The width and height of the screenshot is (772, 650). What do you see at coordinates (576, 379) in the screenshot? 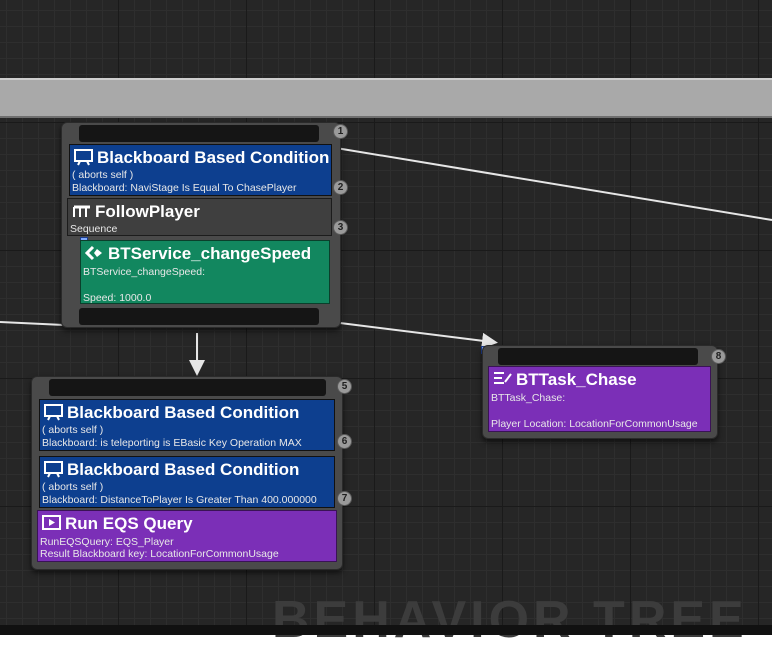
I see `task-title: BTTask_Chase` at bounding box center [576, 379].